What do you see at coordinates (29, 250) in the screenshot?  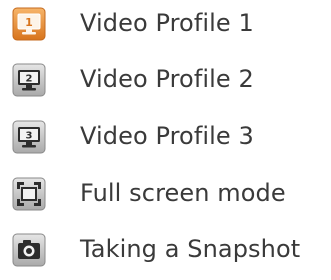 I see `camera-icon` at bounding box center [29, 250].